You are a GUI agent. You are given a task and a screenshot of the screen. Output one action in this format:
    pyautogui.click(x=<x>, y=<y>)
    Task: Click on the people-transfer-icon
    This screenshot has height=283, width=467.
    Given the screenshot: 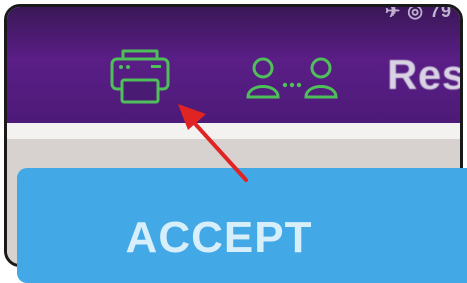 What is the action you would take?
    pyautogui.click(x=292, y=78)
    